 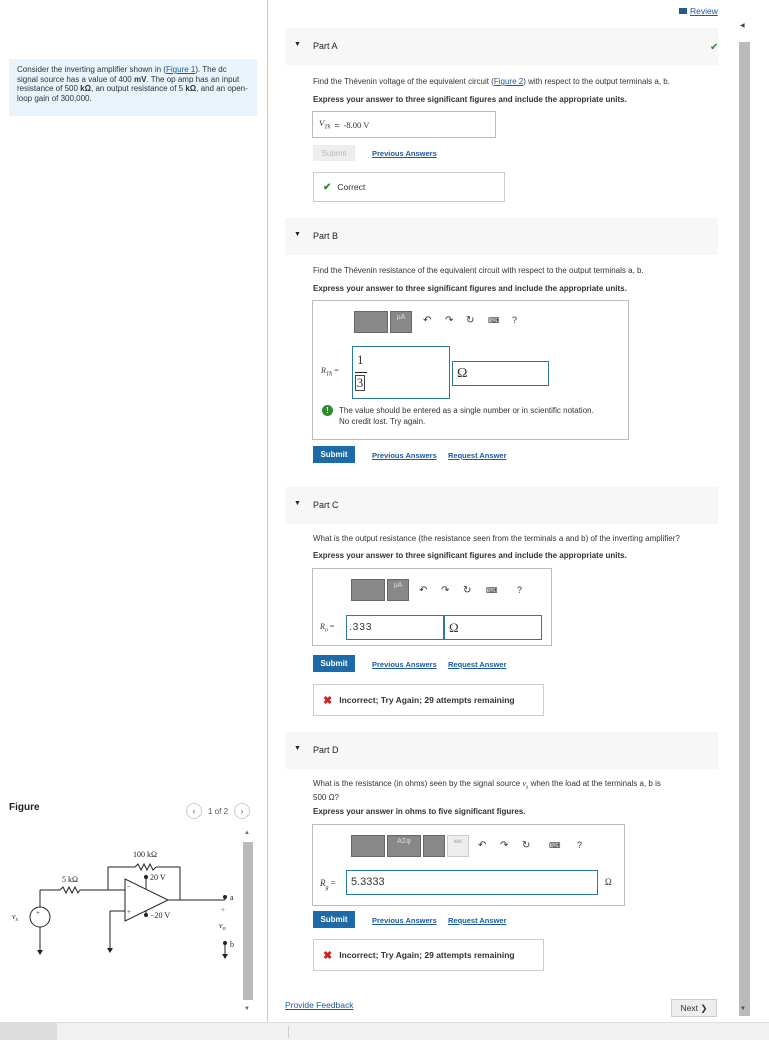 I want to click on svg-text: vo, so click(x=222, y=926).